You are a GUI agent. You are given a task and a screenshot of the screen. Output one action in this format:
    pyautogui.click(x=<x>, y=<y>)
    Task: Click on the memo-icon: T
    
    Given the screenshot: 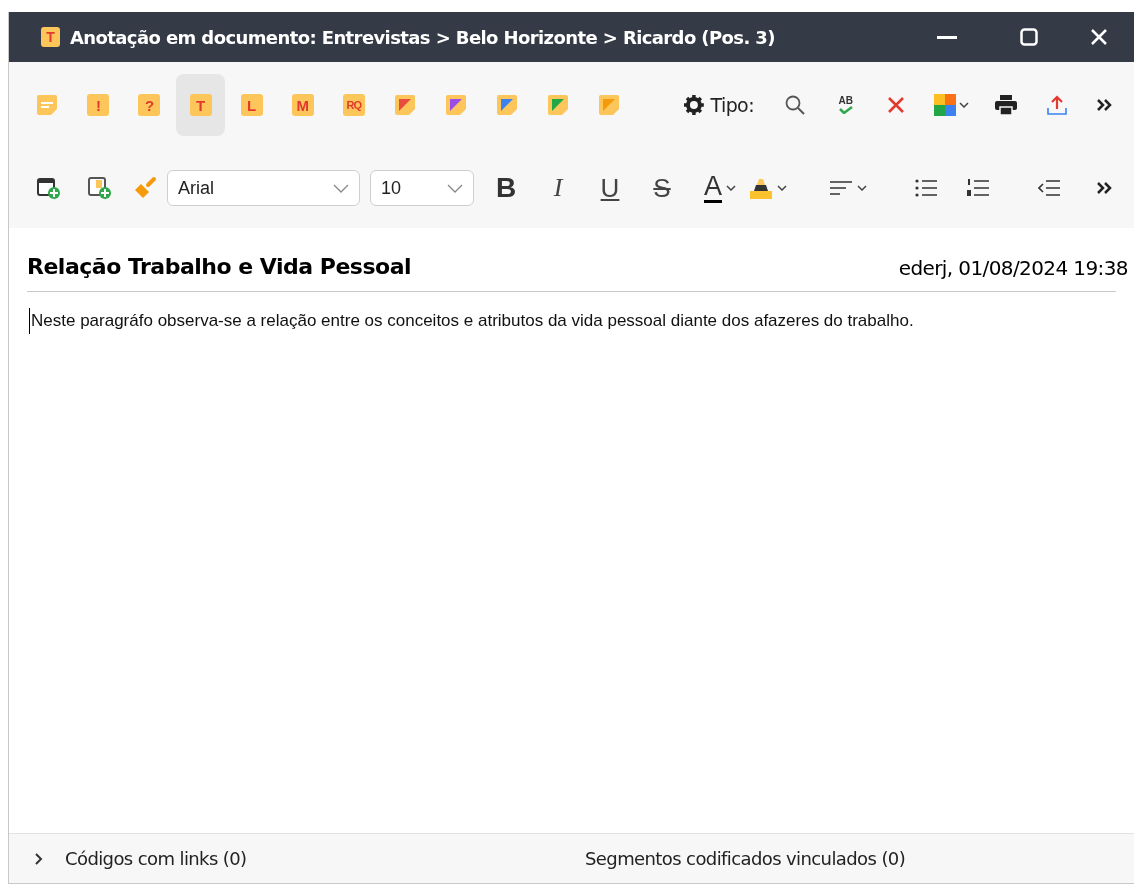 What is the action you would take?
    pyautogui.click(x=50, y=37)
    